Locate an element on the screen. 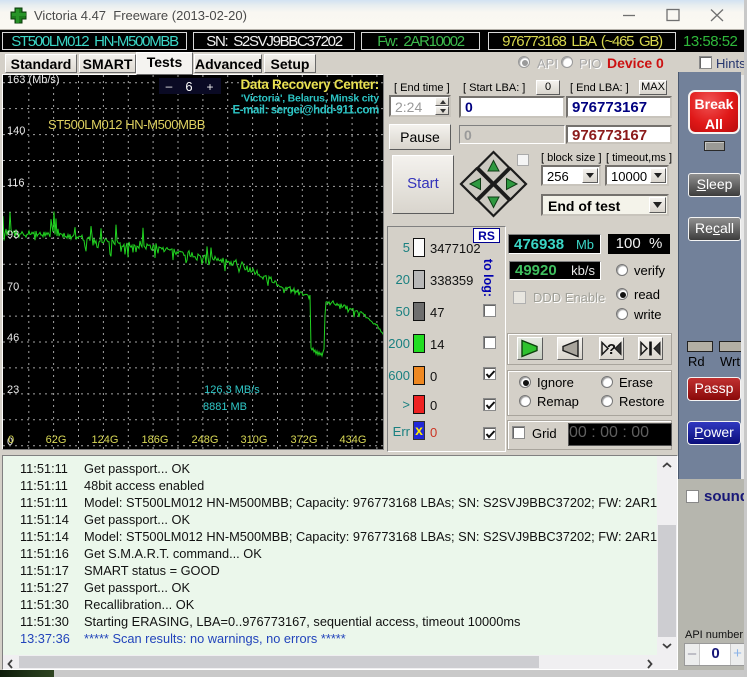  svg-text: 46 is located at coordinates (13, 338).